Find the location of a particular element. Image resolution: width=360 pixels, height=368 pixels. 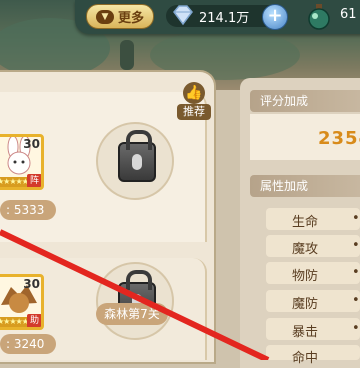

hero-power: : 5333 is located at coordinates (28, 210).